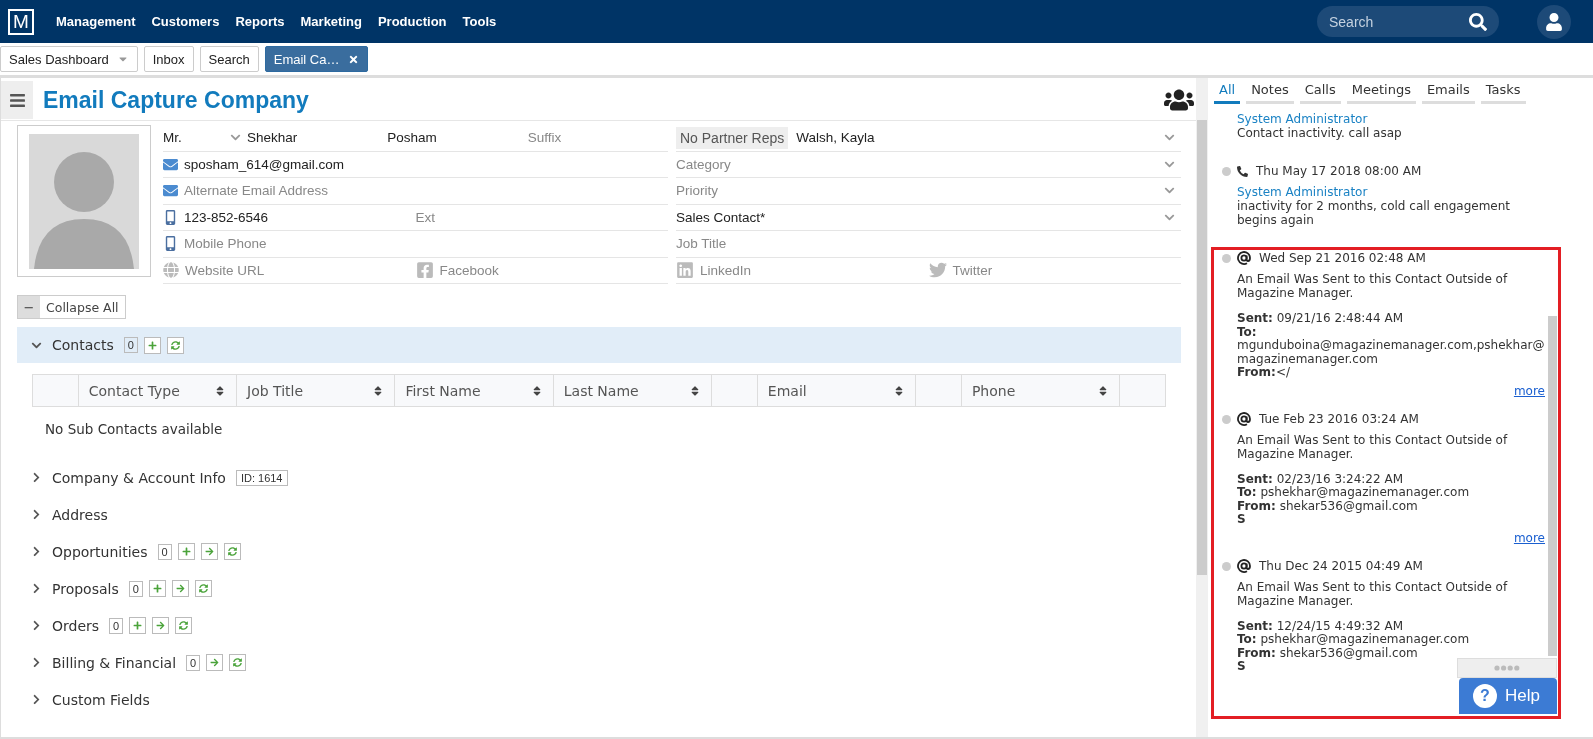  I want to click on select-field: Walsh, Kayla, so click(977, 138).